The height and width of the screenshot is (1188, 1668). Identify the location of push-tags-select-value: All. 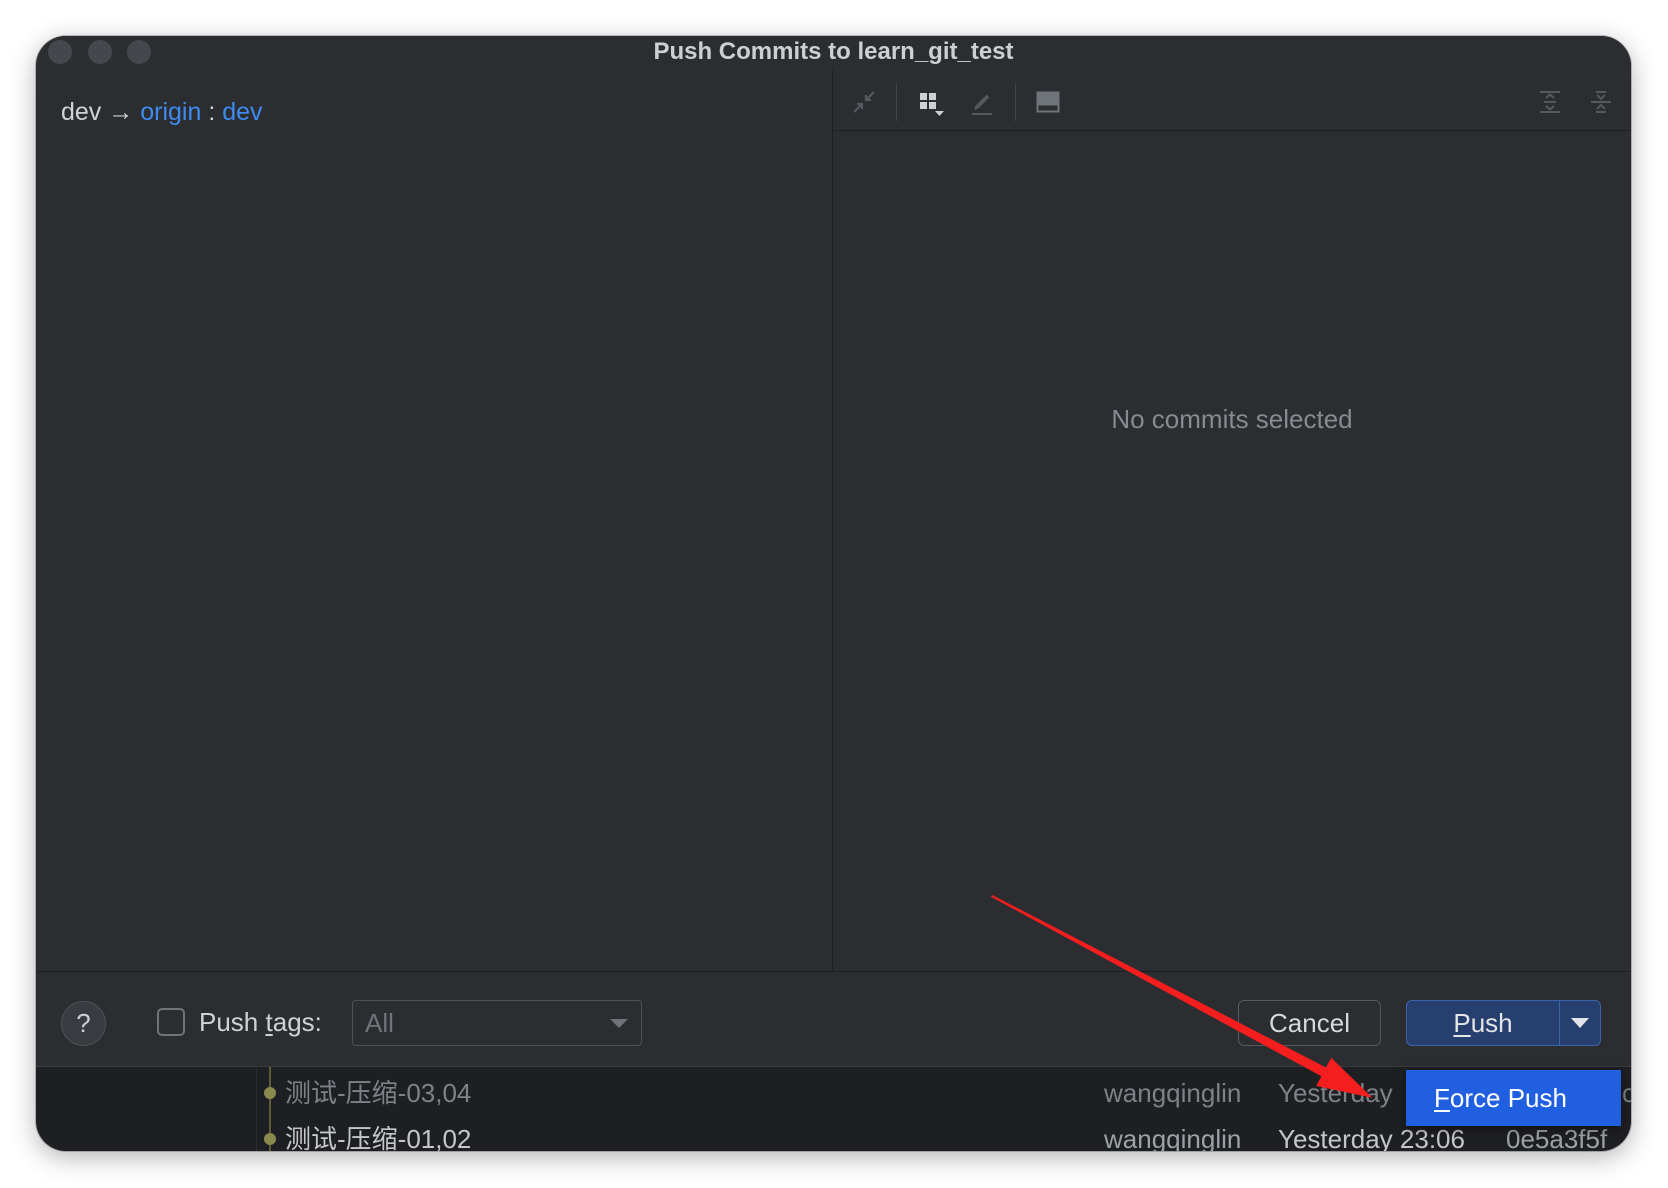
(379, 1023).